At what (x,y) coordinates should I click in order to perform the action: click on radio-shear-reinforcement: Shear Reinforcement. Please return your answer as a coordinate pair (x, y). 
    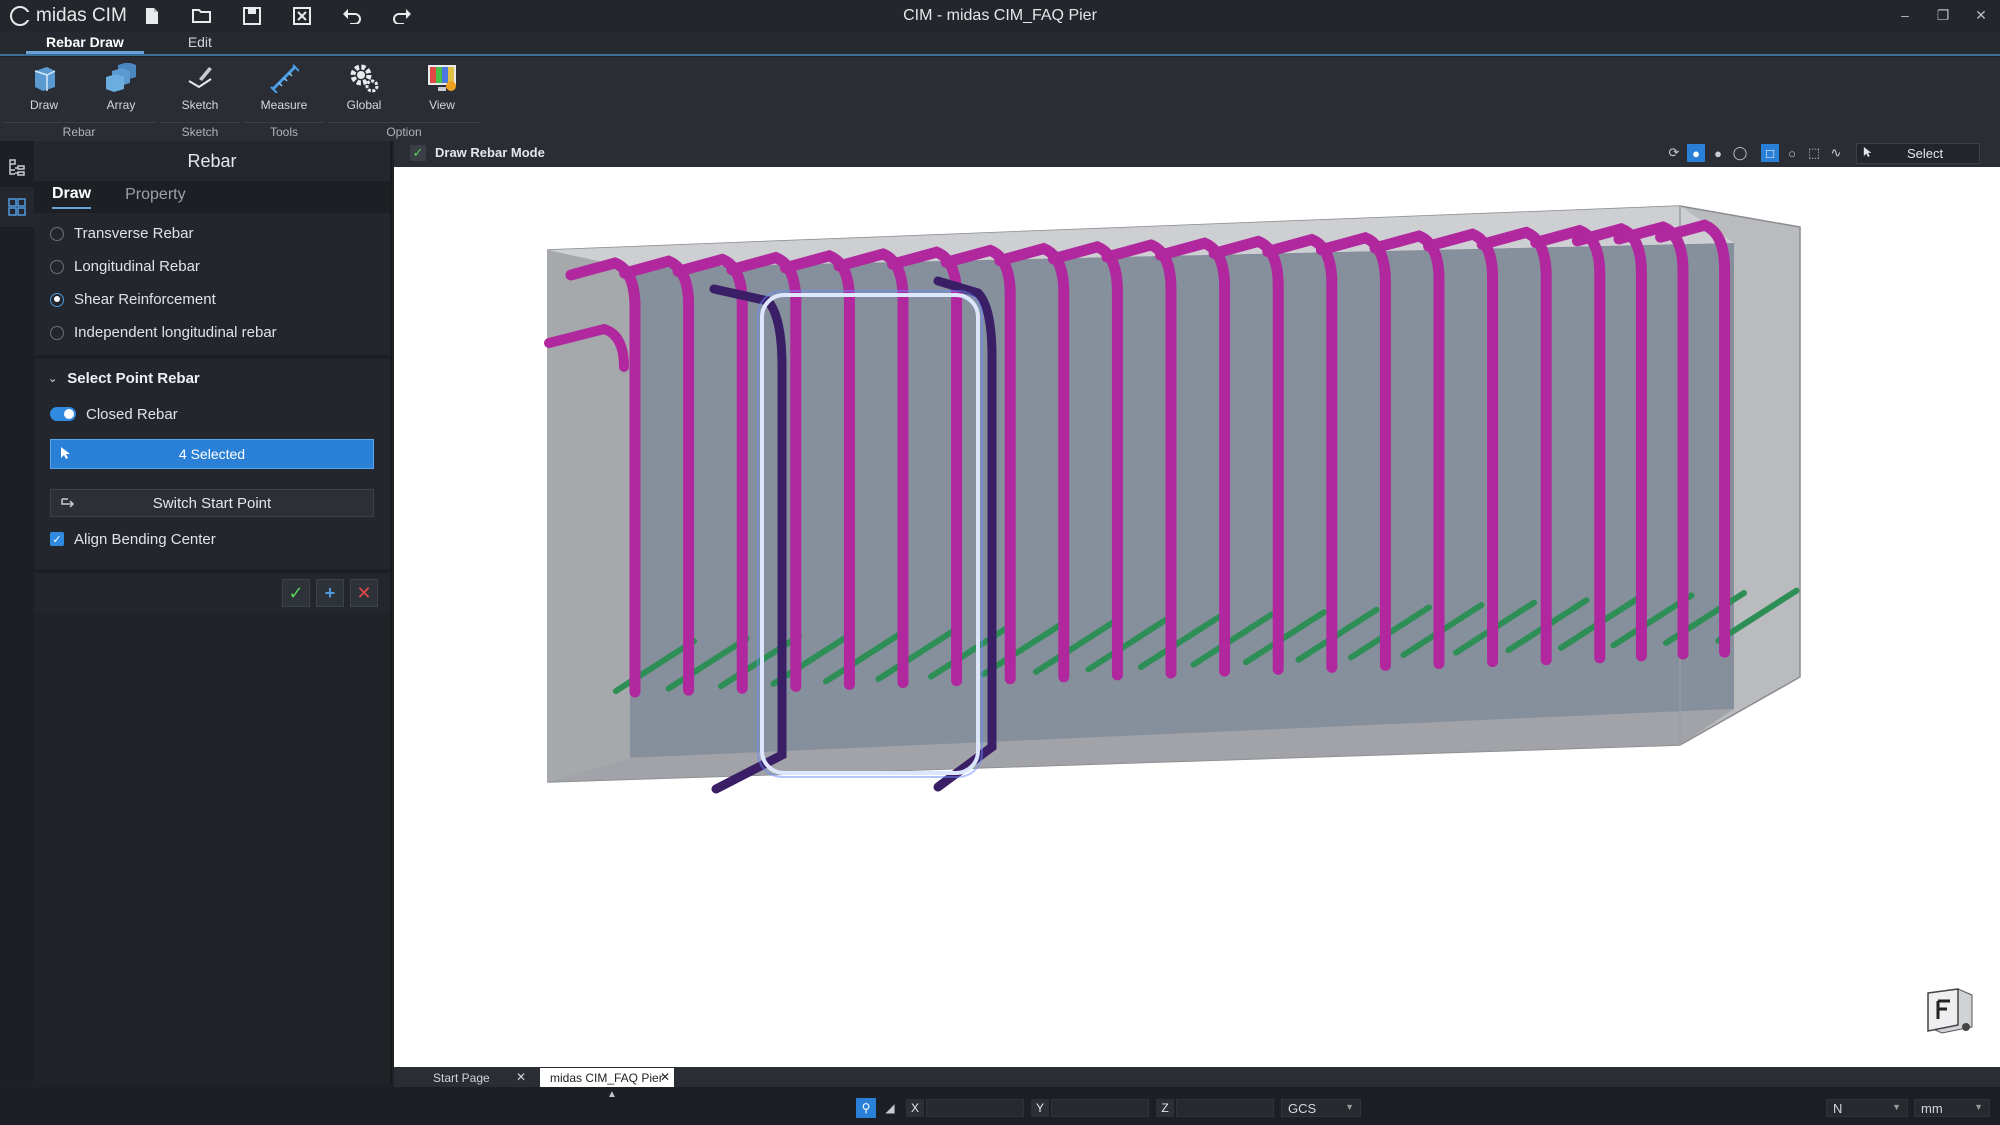
    Looking at the image, I should click on (212, 299).